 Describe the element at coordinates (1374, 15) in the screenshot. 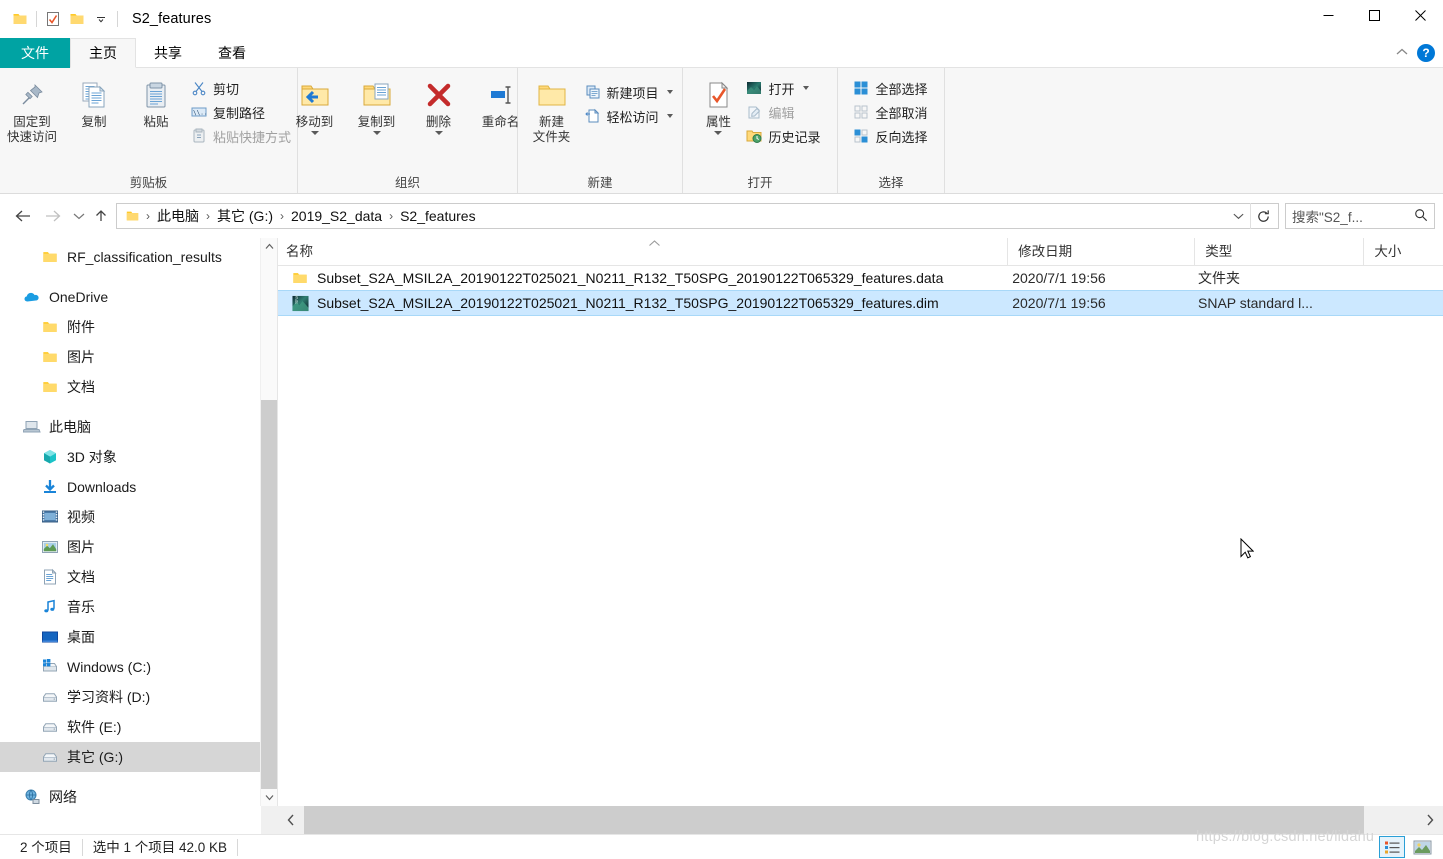

I see `maximize-button` at that location.